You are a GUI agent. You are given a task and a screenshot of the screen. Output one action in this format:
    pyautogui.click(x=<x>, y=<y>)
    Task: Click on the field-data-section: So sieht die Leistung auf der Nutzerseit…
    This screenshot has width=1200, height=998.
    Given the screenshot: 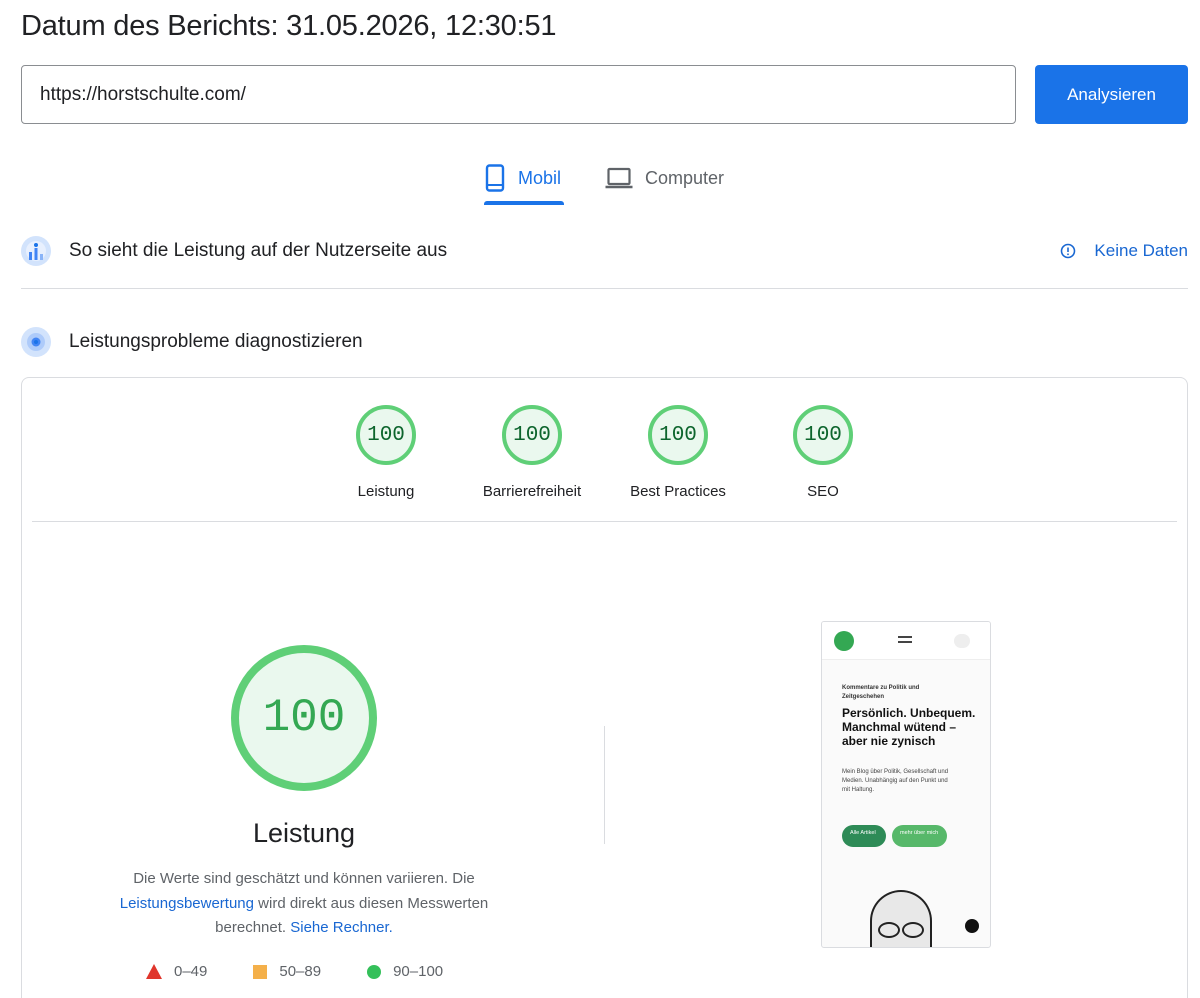 What is the action you would take?
    pyautogui.click(x=604, y=251)
    